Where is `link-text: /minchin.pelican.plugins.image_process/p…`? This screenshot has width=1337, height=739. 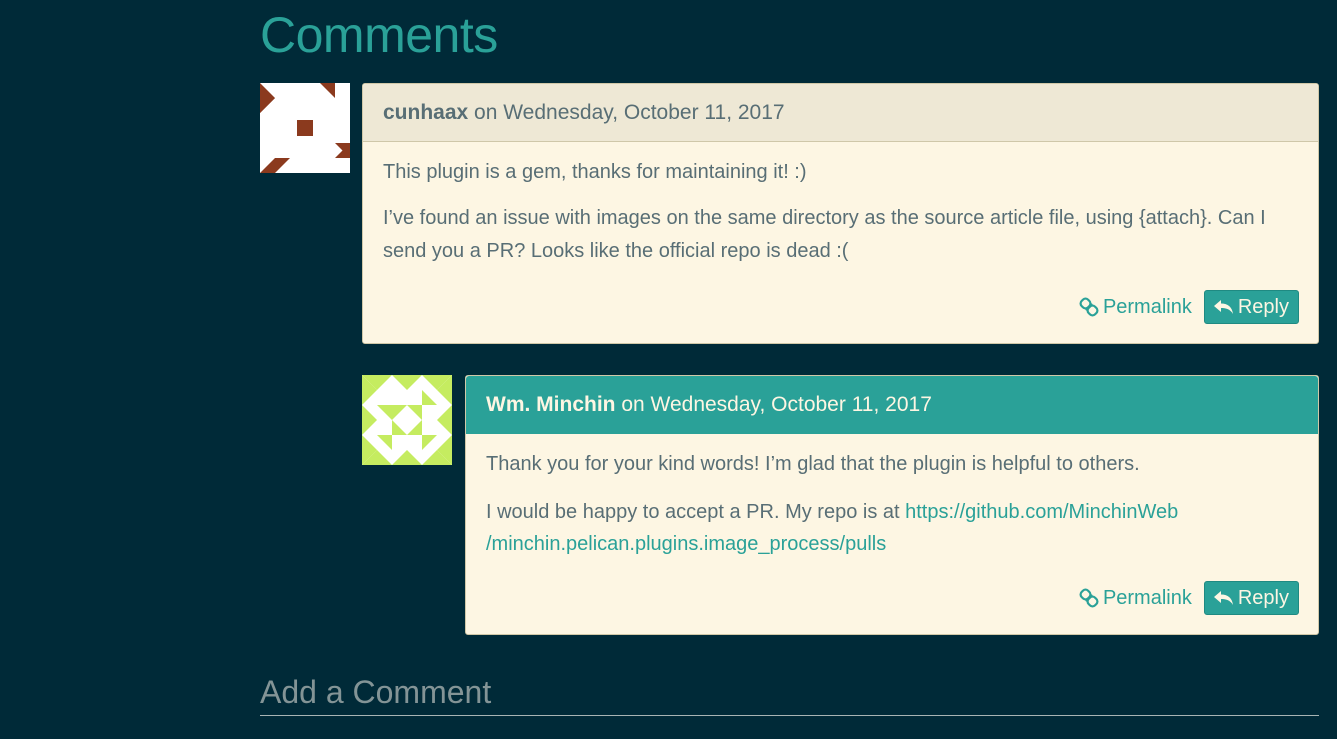
link-text: /minchin.pelican.plugins.image_process/p… is located at coordinates (686, 544).